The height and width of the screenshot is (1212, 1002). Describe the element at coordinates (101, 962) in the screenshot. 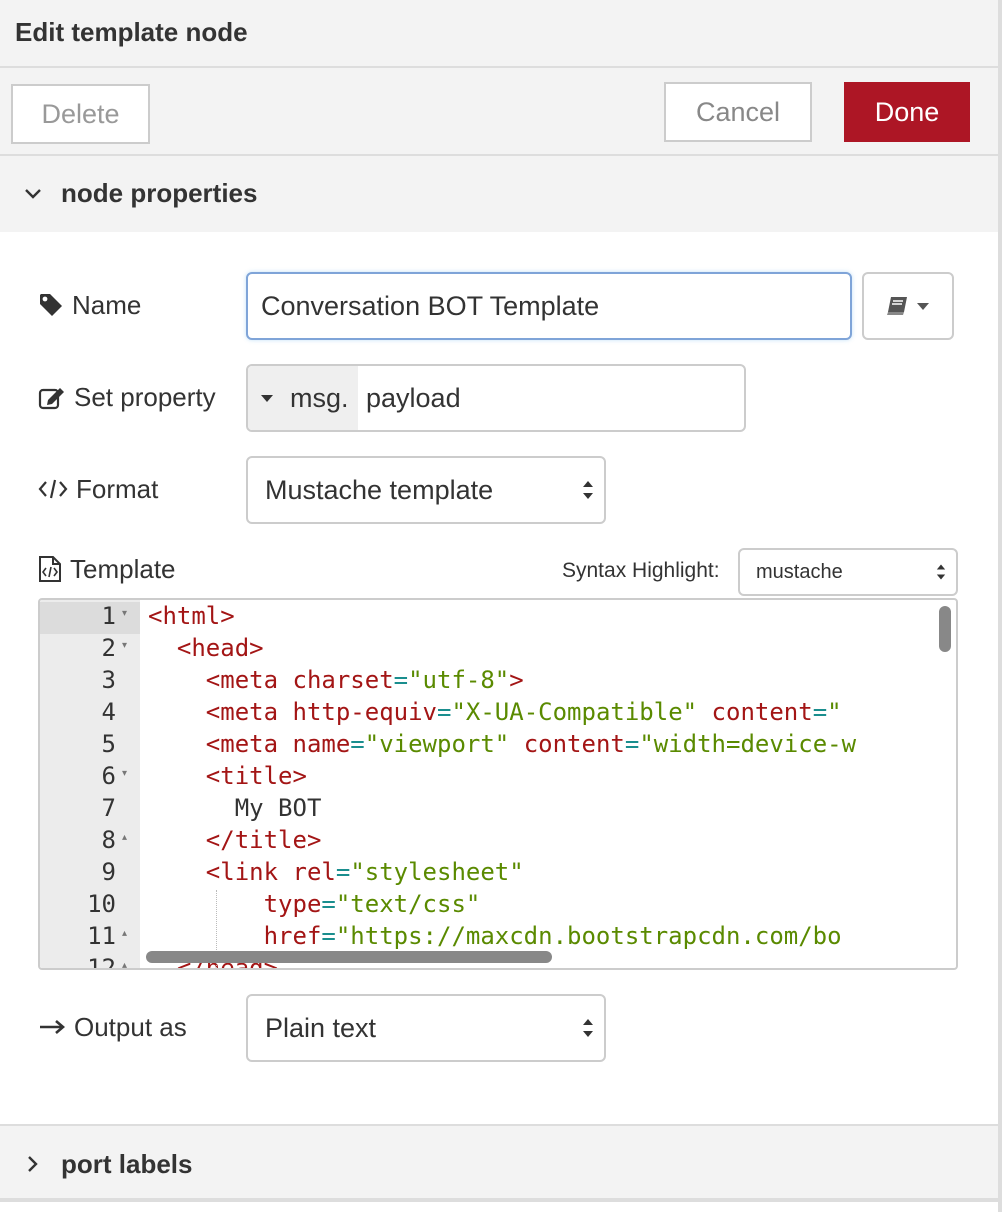

I see `line-number: 12` at that location.